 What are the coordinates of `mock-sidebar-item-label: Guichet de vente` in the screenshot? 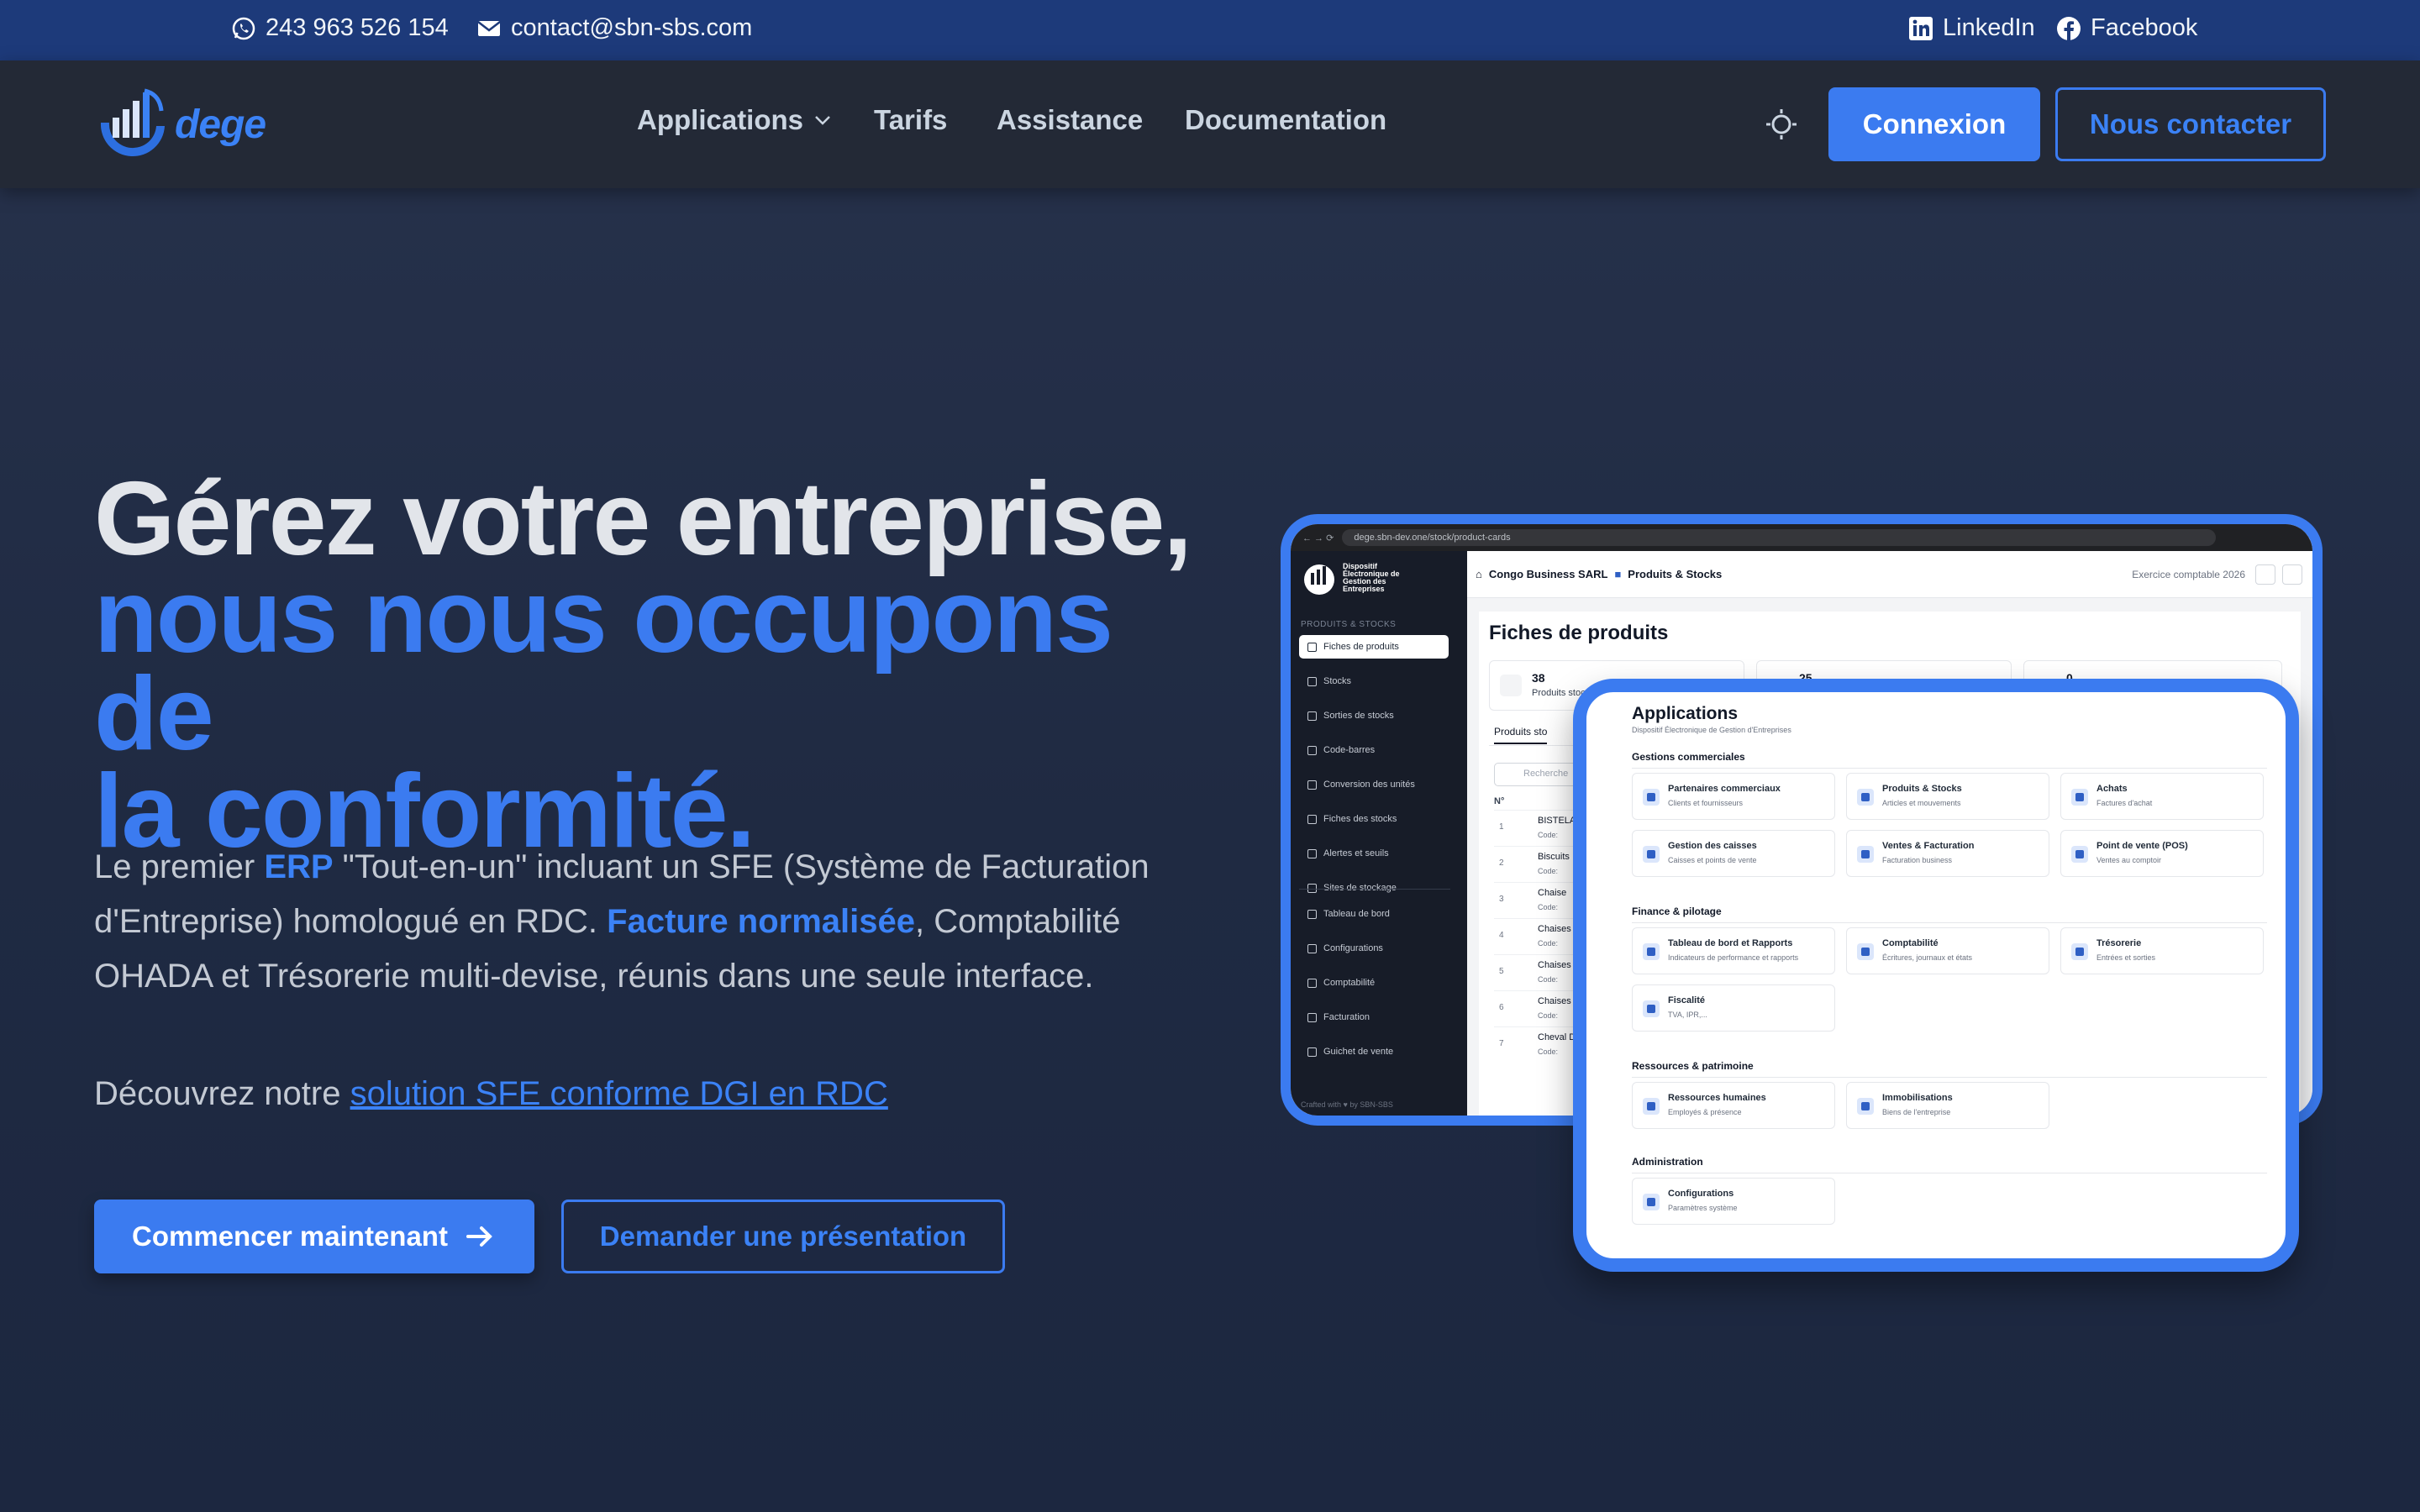 It's located at (1358, 1052).